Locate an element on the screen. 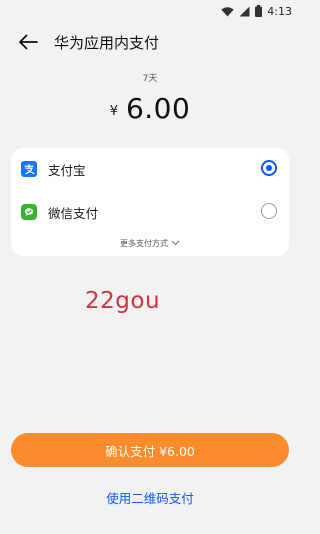  back-arrow-icon is located at coordinates (28, 42).